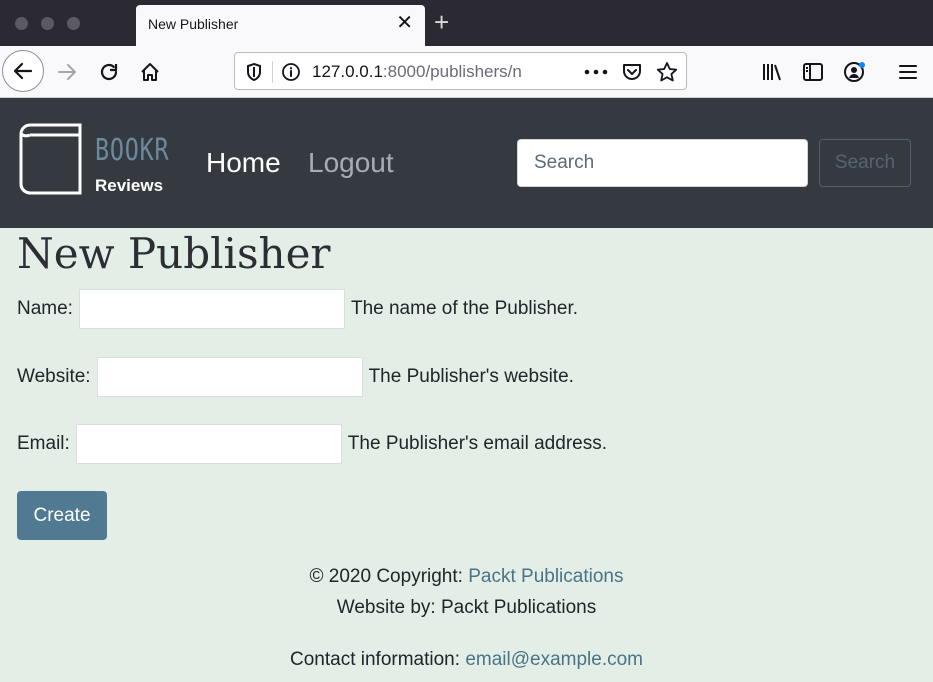 This screenshot has width=933, height=682. Describe the element at coordinates (132, 151) in the screenshot. I see `brand-name: BOOKR` at that location.